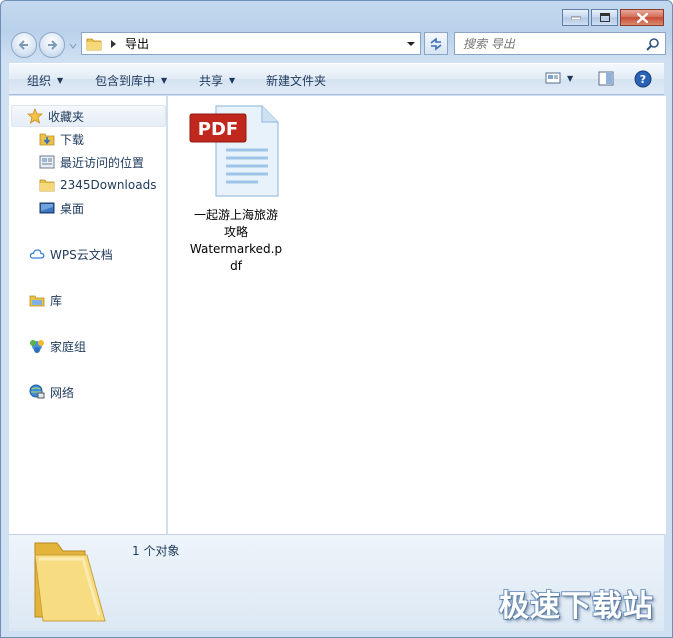 This screenshot has height=638, width=673. What do you see at coordinates (576, 606) in the screenshot?
I see `watermark-logo: 极速下载站` at bounding box center [576, 606].